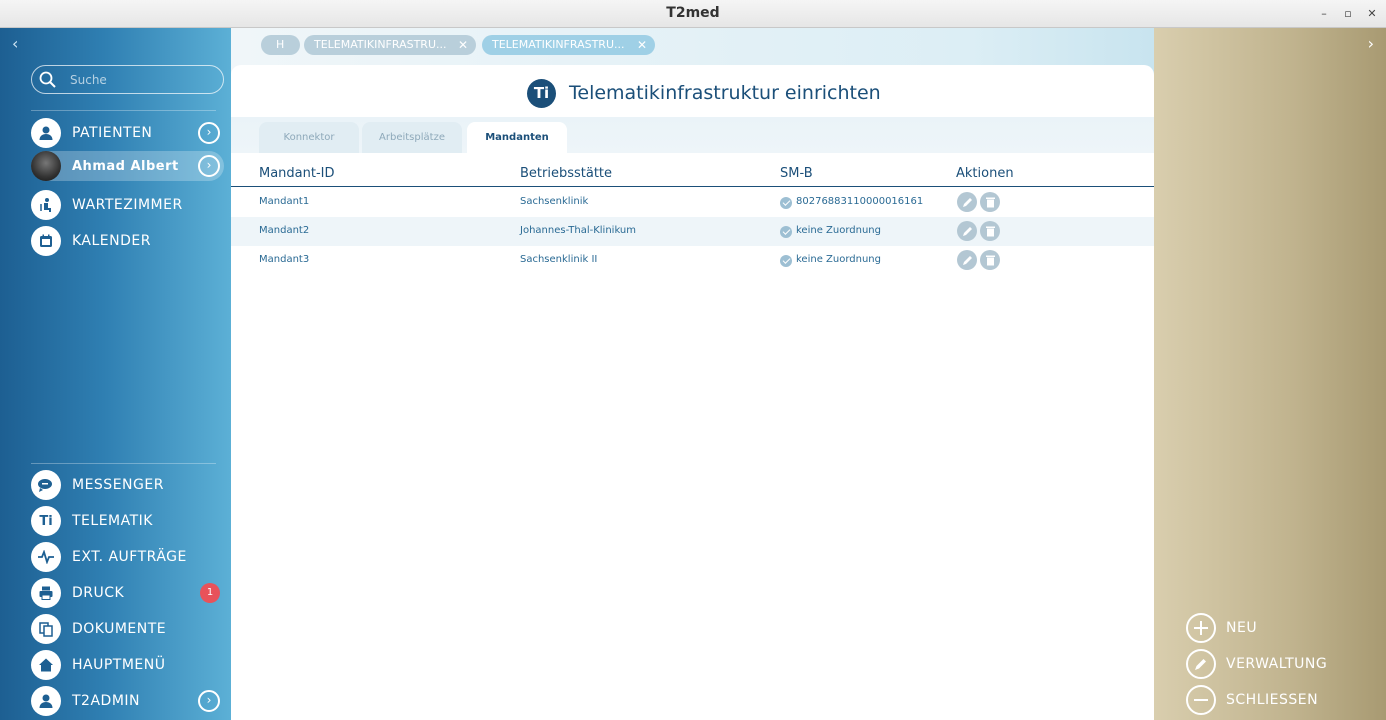 This screenshot has height=720, width=1386. What do you see at coordinates (118, 485) in the screenshot?
I see `sidebar-item-label: MESSENGER` at bounding box center [118, 485].